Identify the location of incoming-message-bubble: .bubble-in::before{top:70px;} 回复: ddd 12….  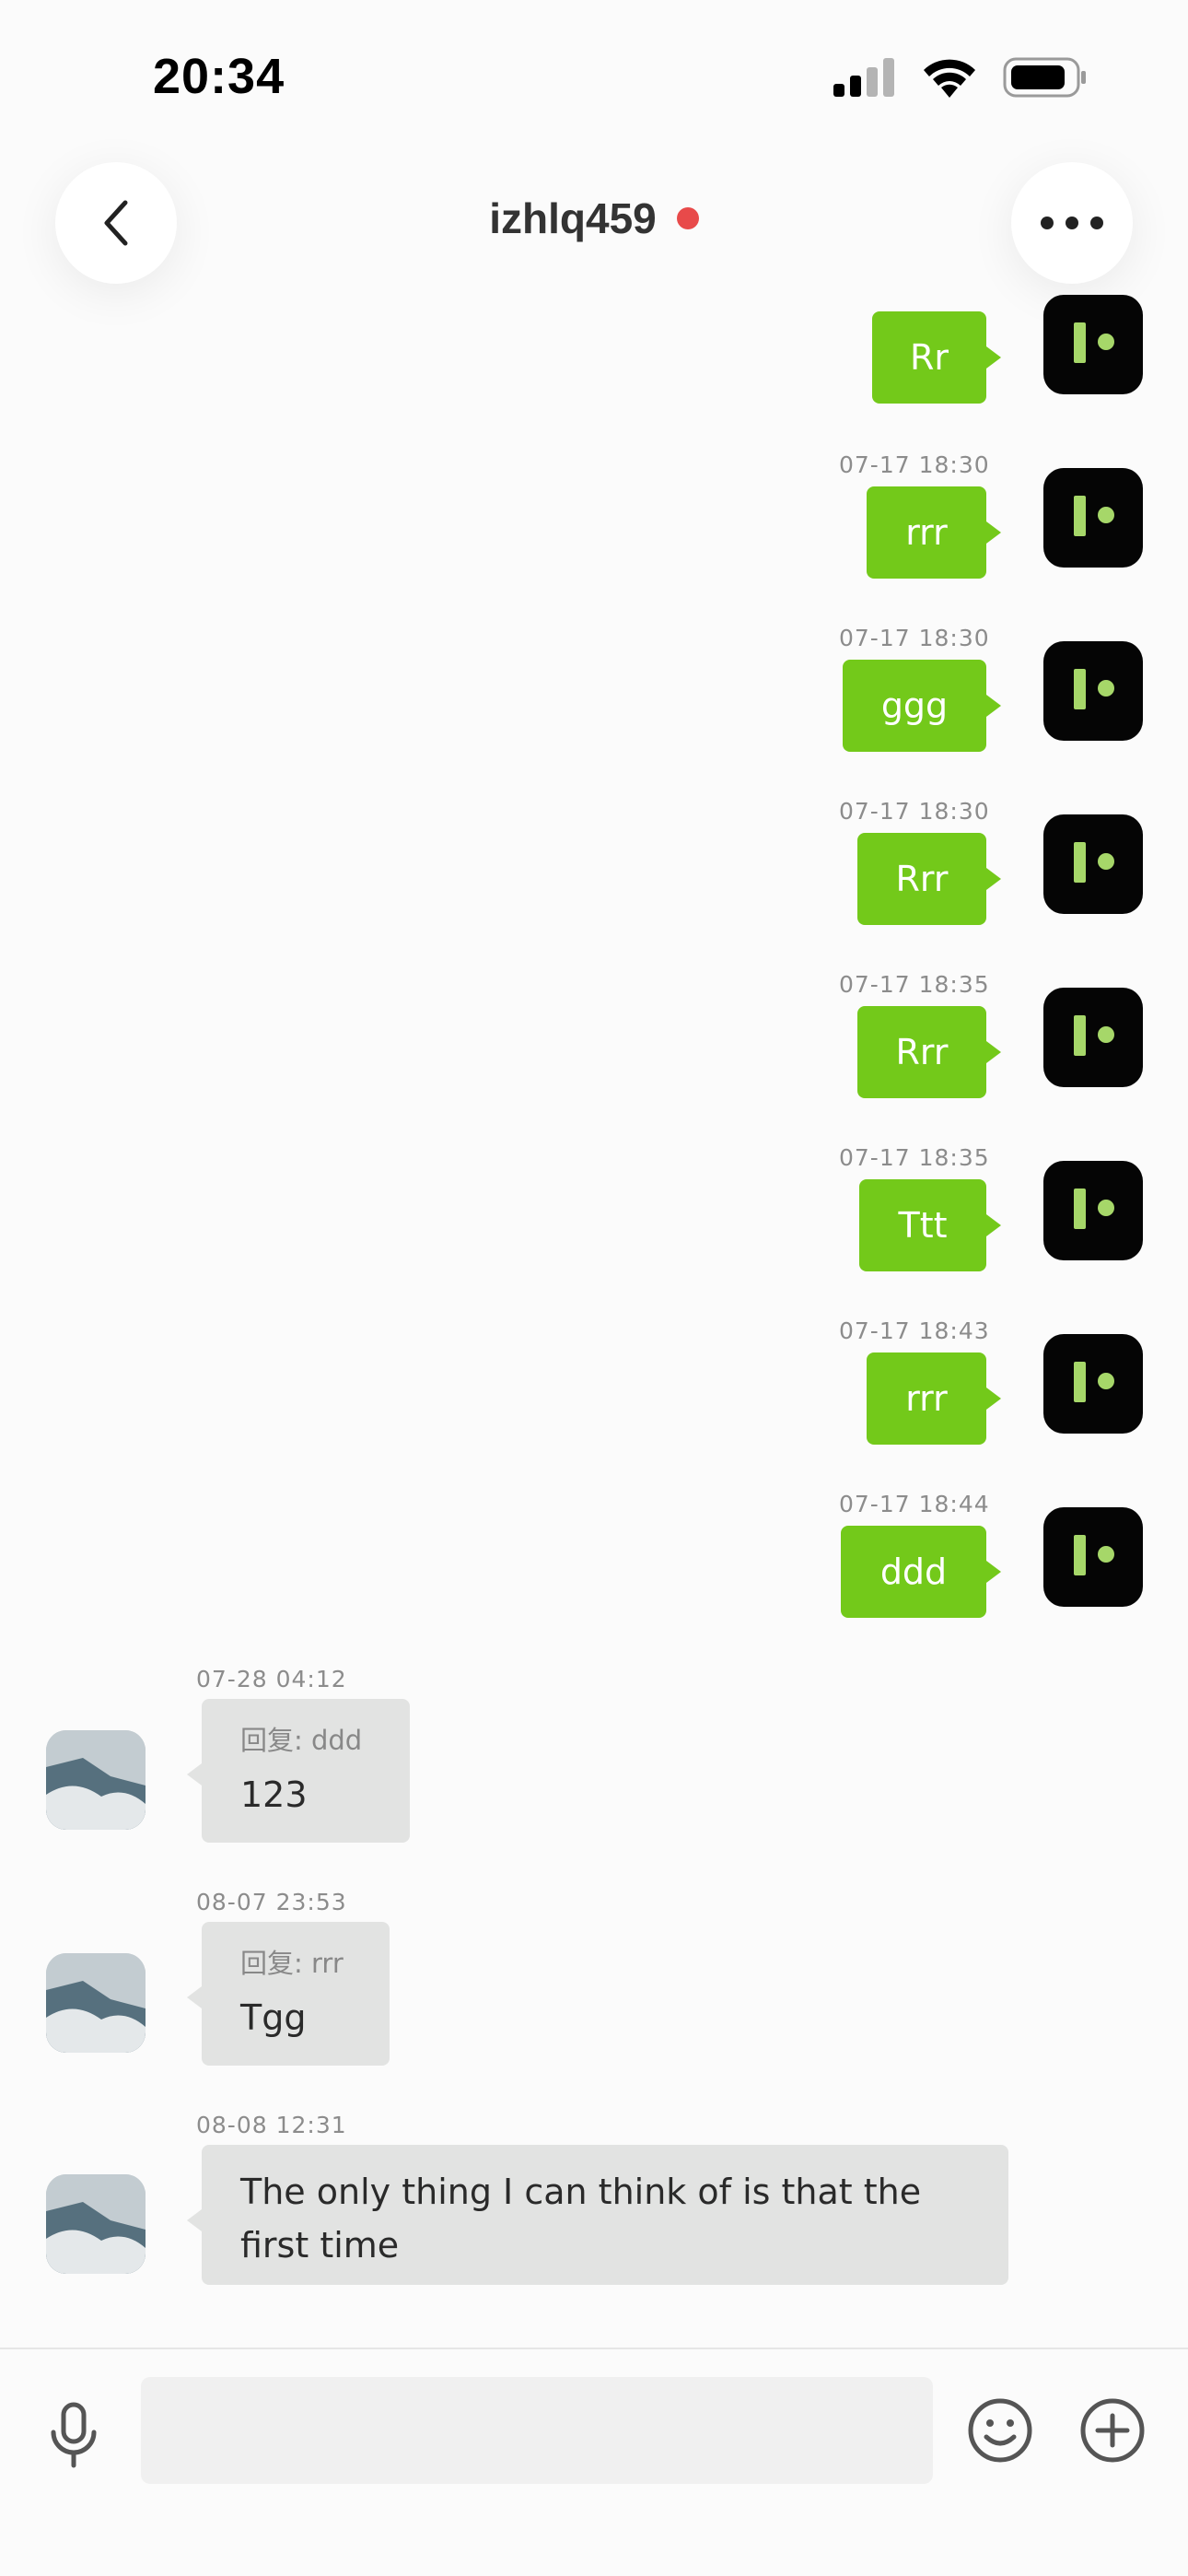
(298, 1771).